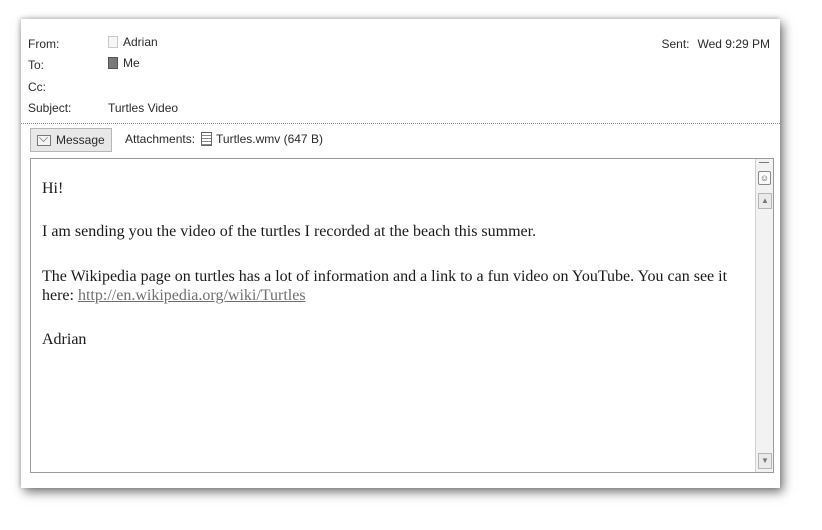  Describe the element at coordinates (764, 315) in the screenshot. I see `vertical-scrollbar: ☺ ▲ ▼` at that location.